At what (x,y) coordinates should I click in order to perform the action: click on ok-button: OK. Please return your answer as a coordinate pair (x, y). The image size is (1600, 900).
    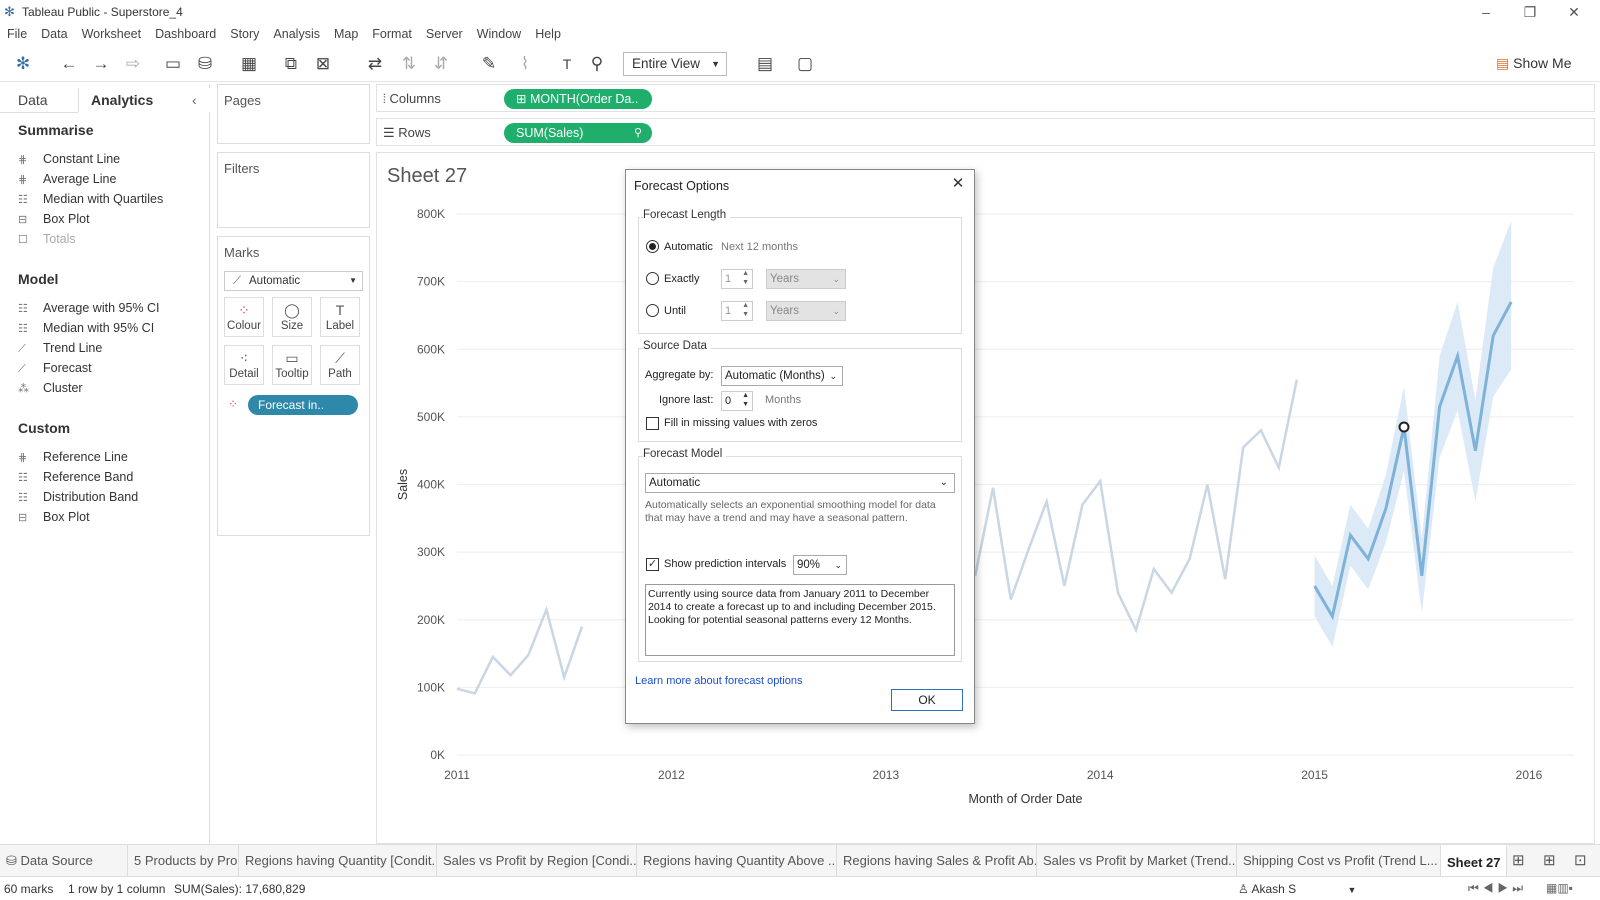
    Looking at the image, I should click on (927, 700).